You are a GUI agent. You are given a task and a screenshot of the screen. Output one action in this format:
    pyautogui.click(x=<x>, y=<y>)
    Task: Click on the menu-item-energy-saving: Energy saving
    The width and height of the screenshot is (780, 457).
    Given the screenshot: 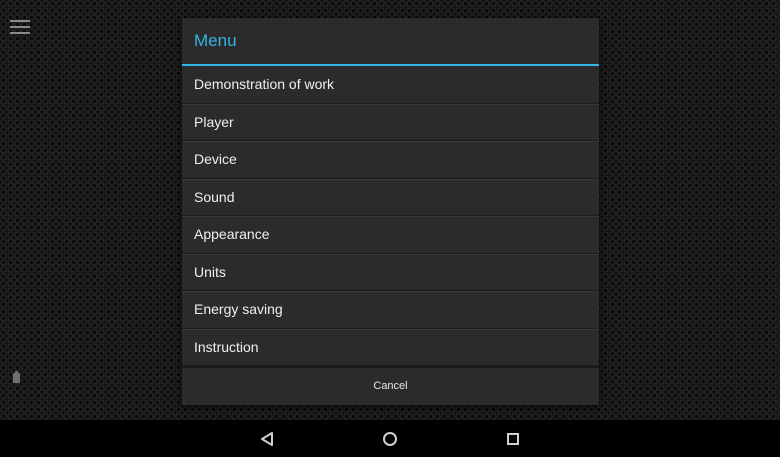 What is the action you would take?
    pyautogui.click(x=390, y=310)
    